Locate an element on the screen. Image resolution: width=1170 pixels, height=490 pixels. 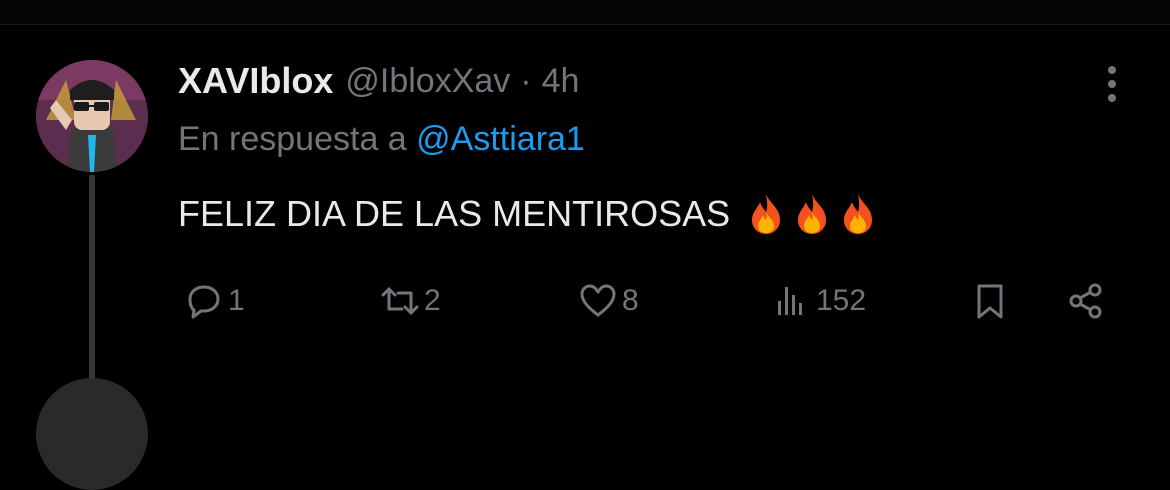
reply-icon is located at coordinates (204, 302).